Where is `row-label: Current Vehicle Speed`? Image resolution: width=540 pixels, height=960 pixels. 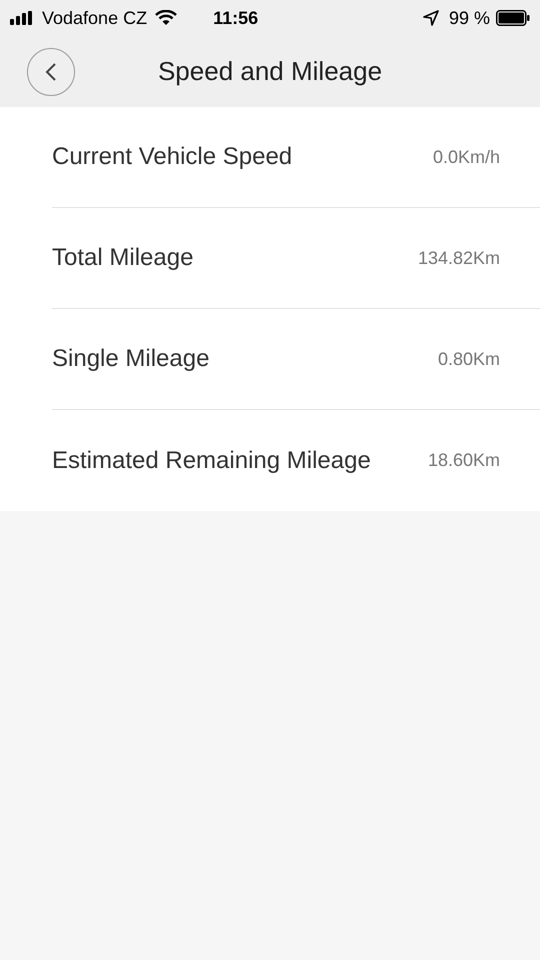 row-label: Current Vehicle Speed is located at coordinates (172, 157).